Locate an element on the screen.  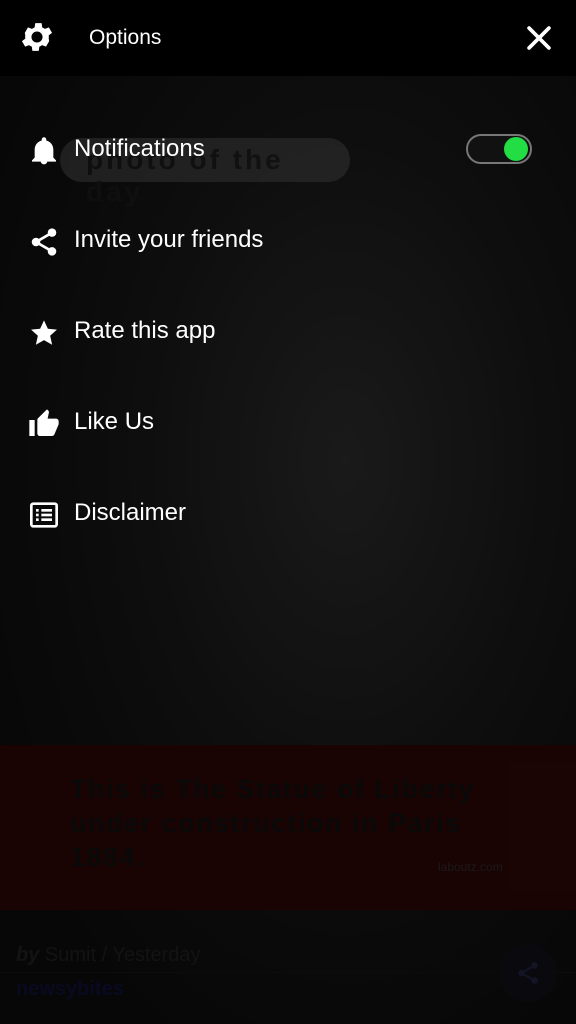
notifications-toggle is located at coordinates (499, 149).